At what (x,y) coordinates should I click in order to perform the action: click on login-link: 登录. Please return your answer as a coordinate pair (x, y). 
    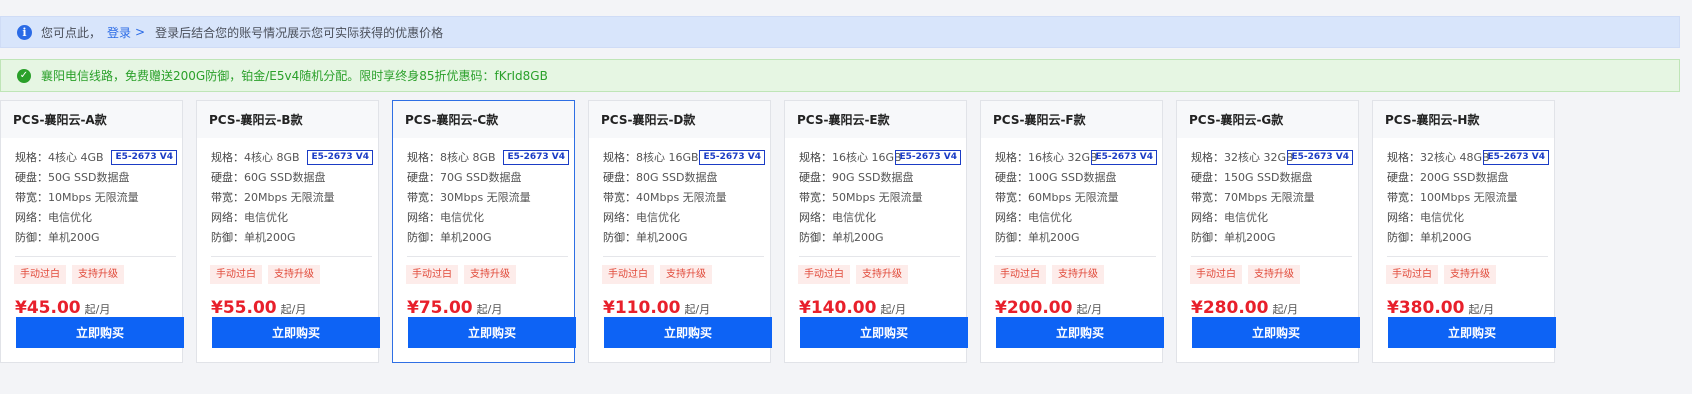
    Looking at the image, I should click on (119, 32).